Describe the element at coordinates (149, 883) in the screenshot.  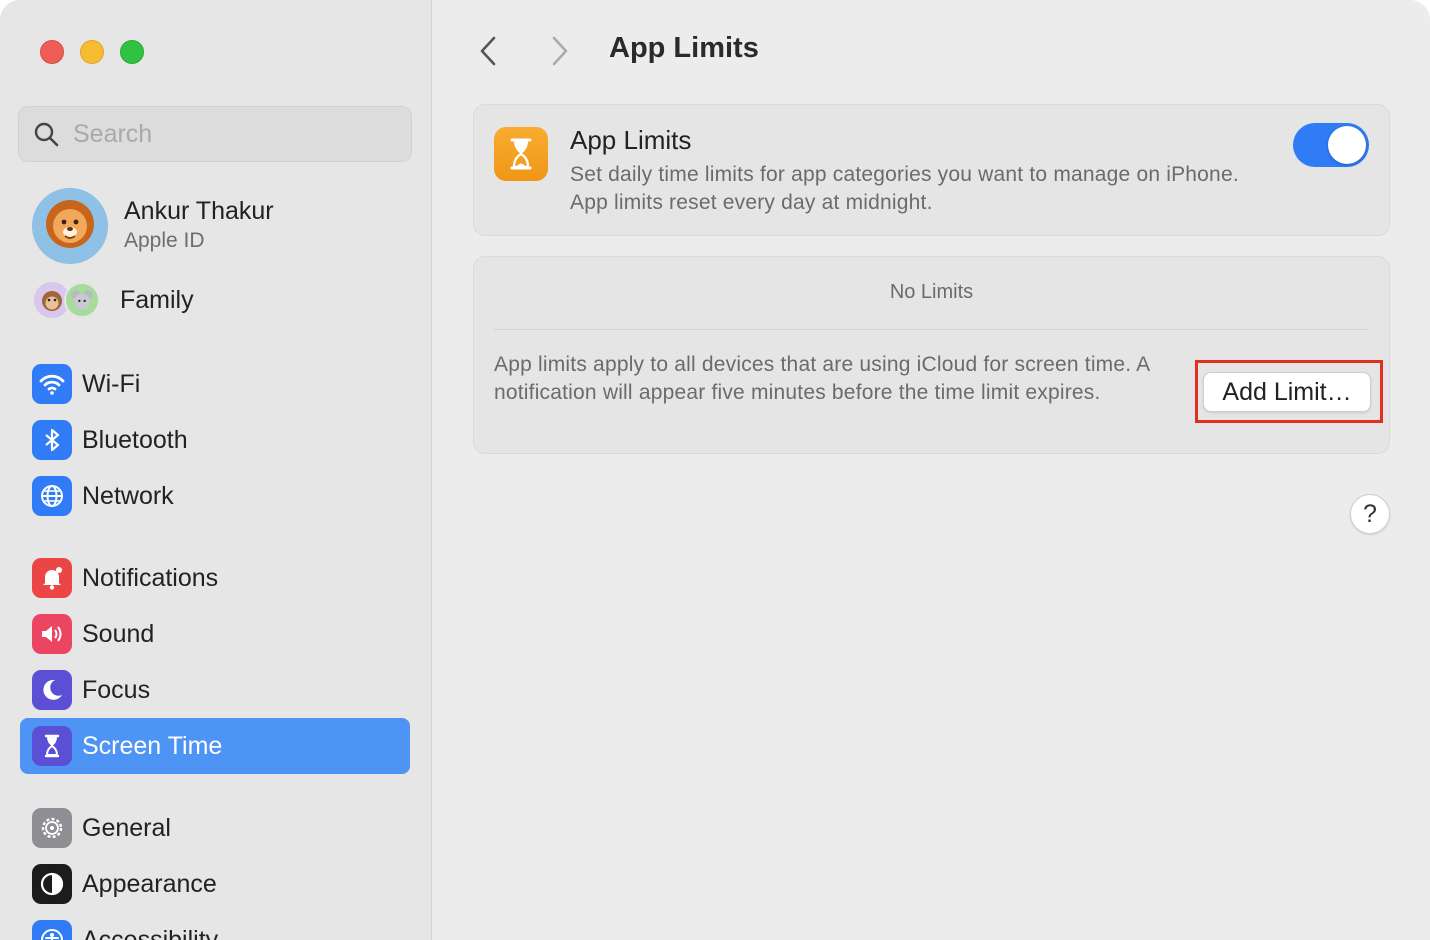
I see `sidebar-item-label: Appearance` at that location.